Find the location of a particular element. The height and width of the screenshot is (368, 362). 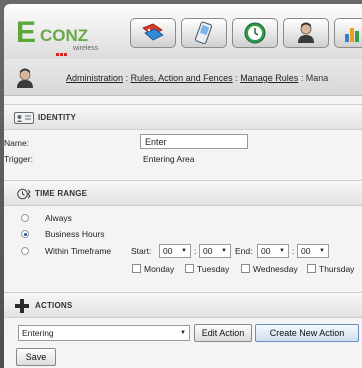

option-within-timeframe-label: Within Timeframe is located at coordinates (78, 251).